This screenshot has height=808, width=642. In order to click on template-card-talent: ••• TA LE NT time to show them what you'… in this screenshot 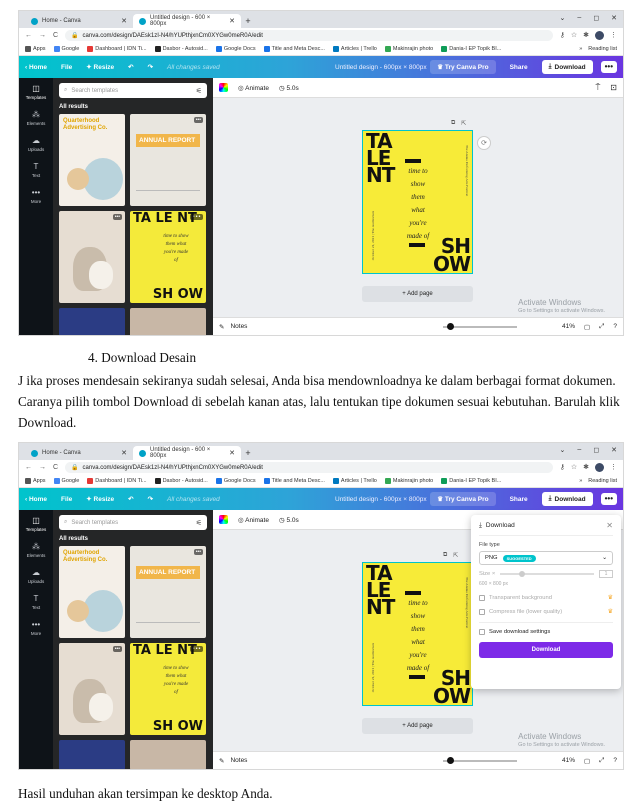, I will do `click(168, 257)`.